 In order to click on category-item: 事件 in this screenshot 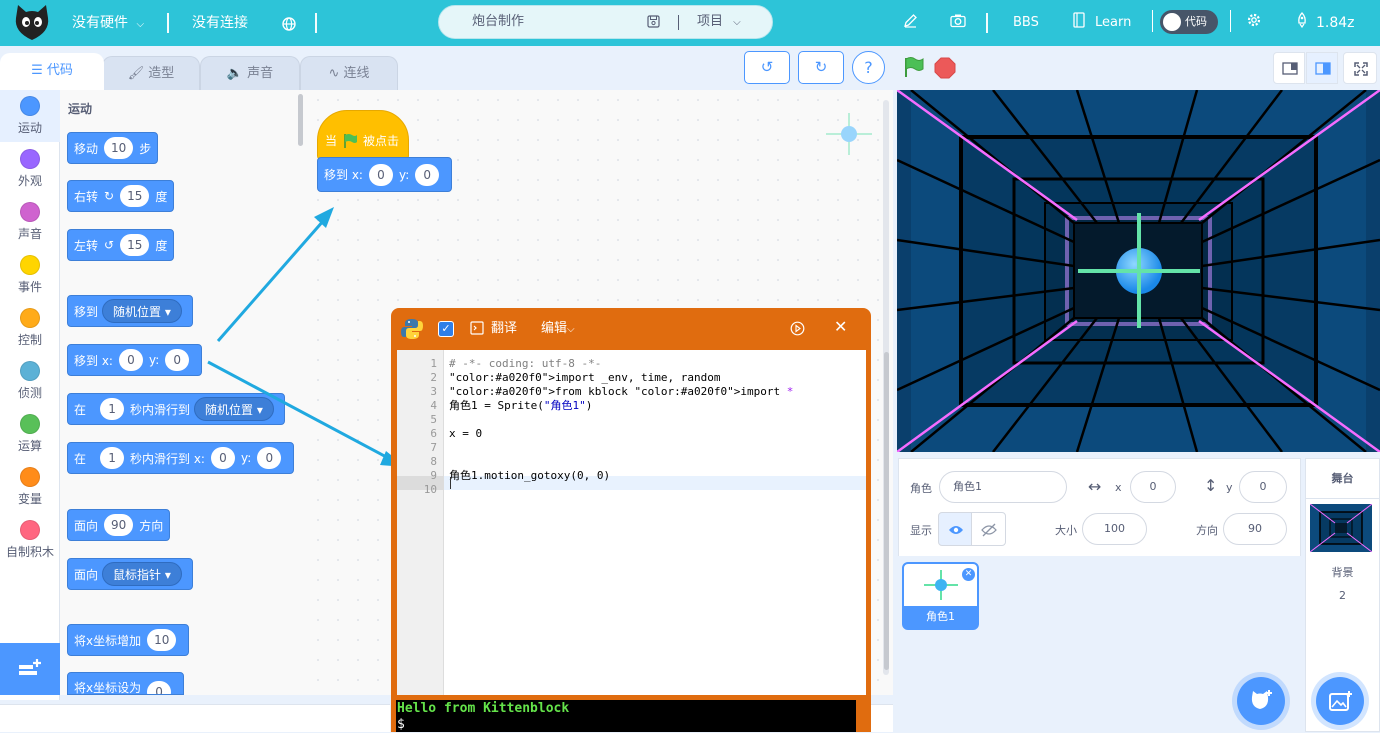, I will do `click(30, 275)`.